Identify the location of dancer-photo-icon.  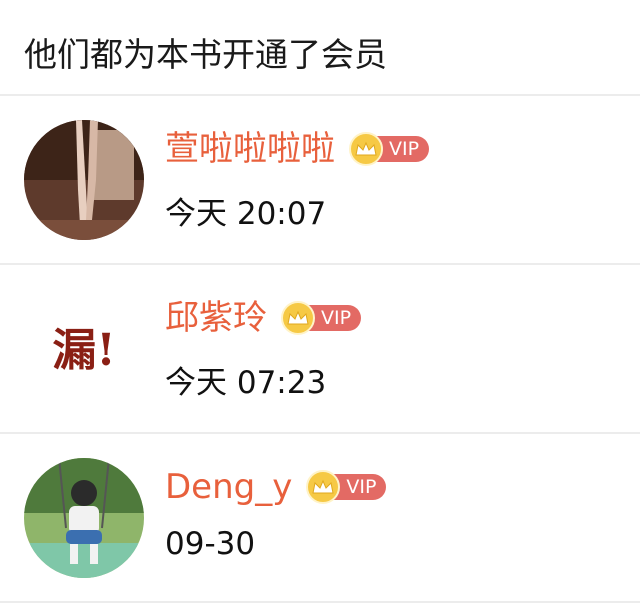
(84, 180).